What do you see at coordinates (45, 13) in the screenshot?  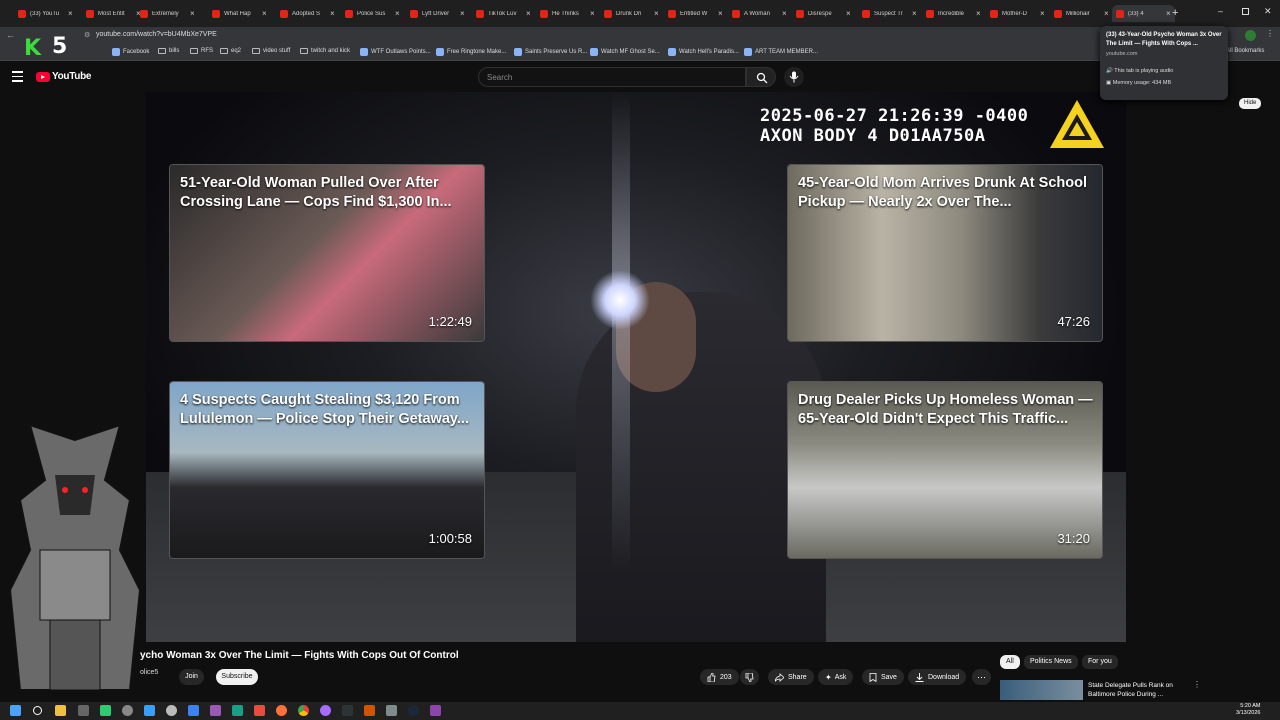 I see `browser-tab: (33) YouTu ×` at bounding box center [45, 13].